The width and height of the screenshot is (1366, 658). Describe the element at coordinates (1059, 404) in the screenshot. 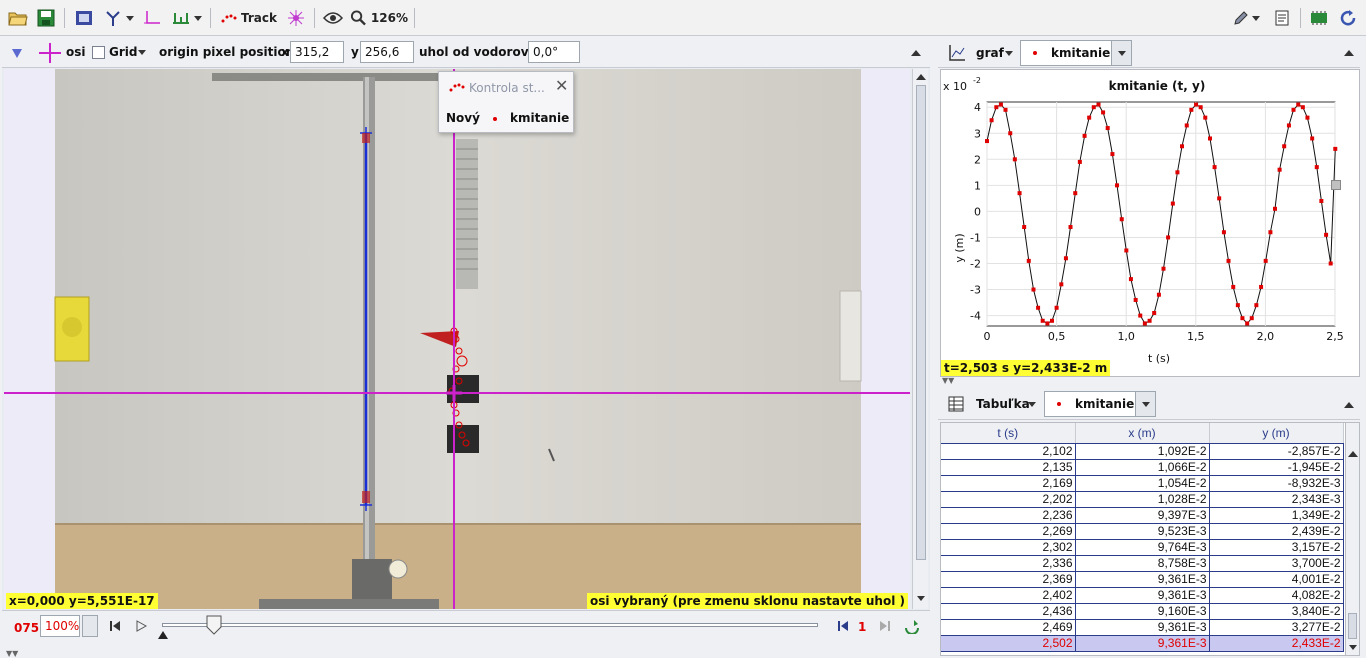

I see `track-dot-icon` at that location.